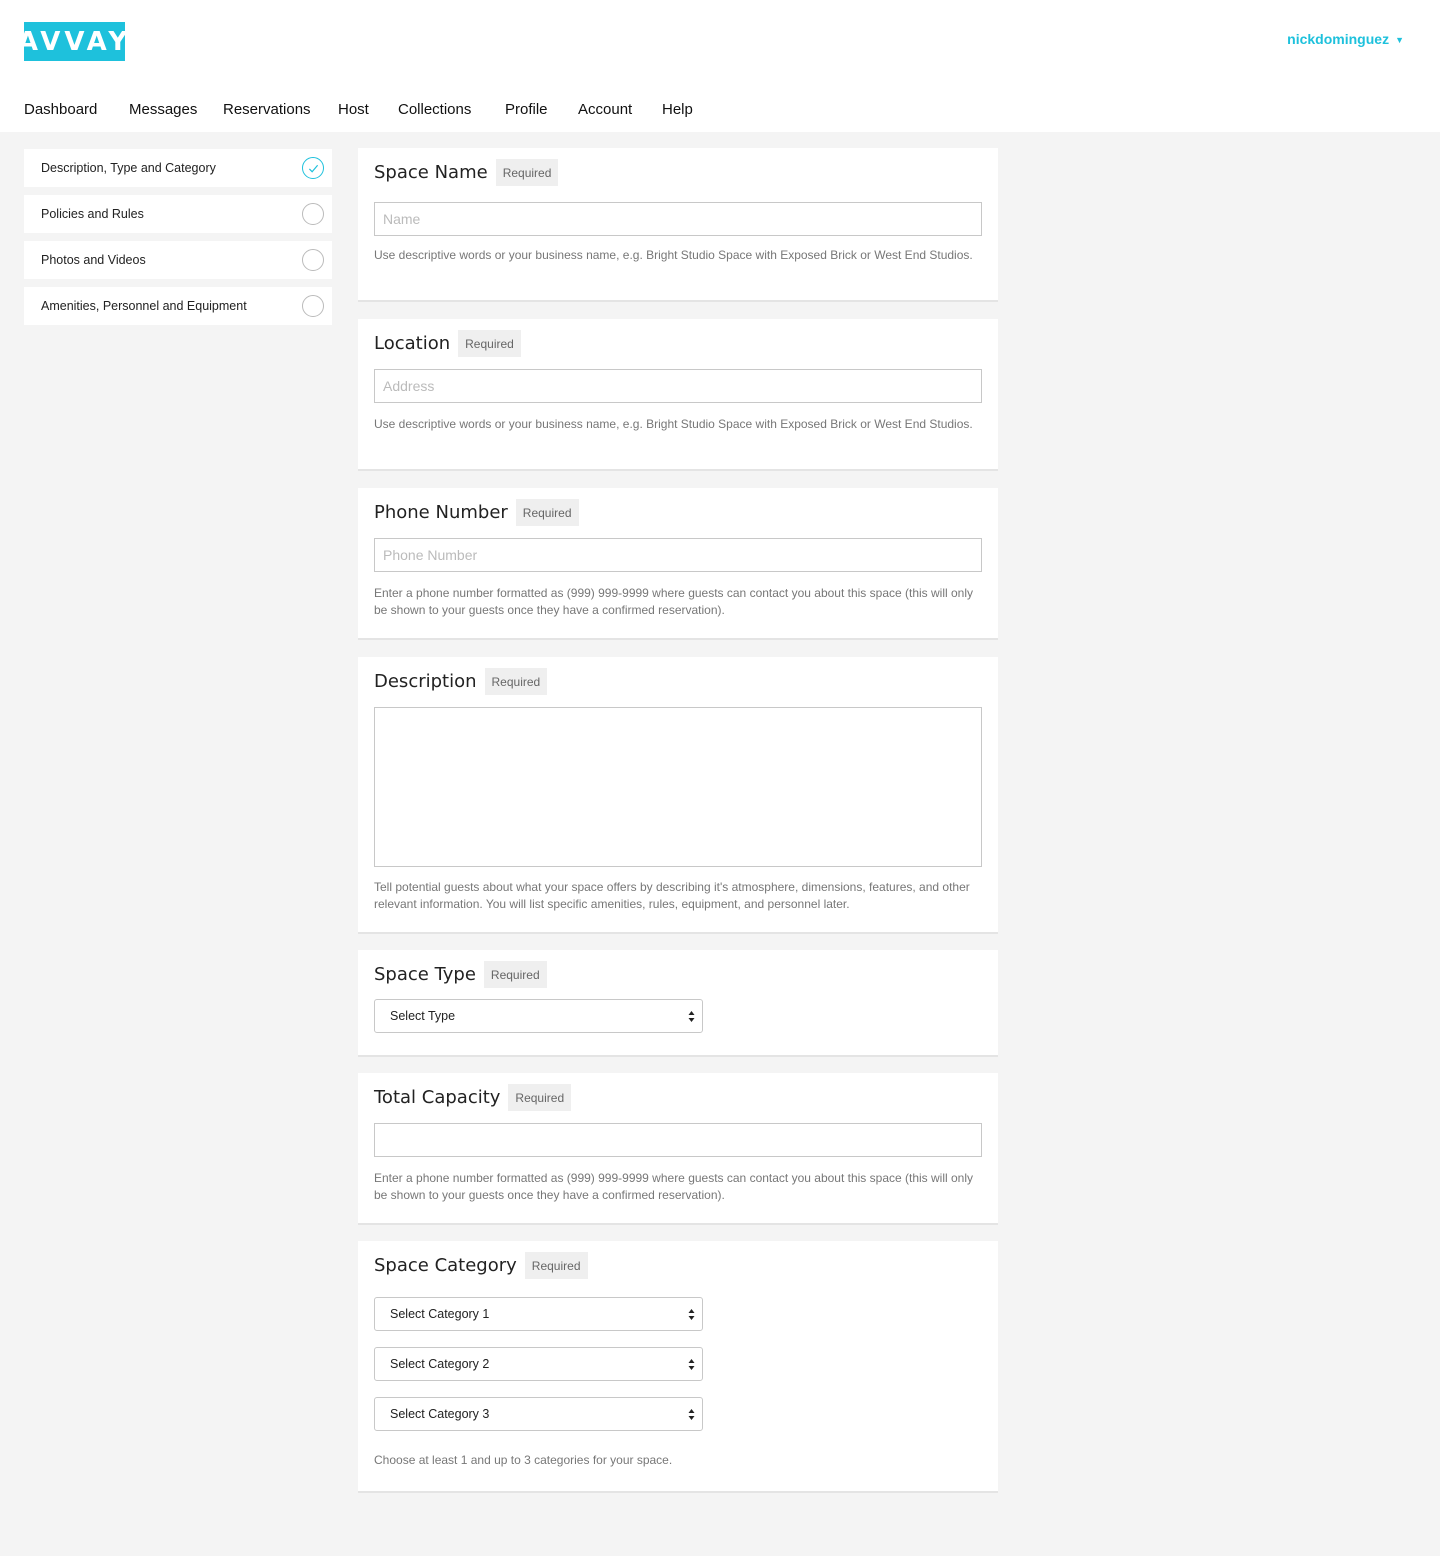 The height and width of the screenshot is (1556, 1440). Describe the element at coordinates (440, 1414) in the screenshot. I see `select-value: Select Category 3` at that location.